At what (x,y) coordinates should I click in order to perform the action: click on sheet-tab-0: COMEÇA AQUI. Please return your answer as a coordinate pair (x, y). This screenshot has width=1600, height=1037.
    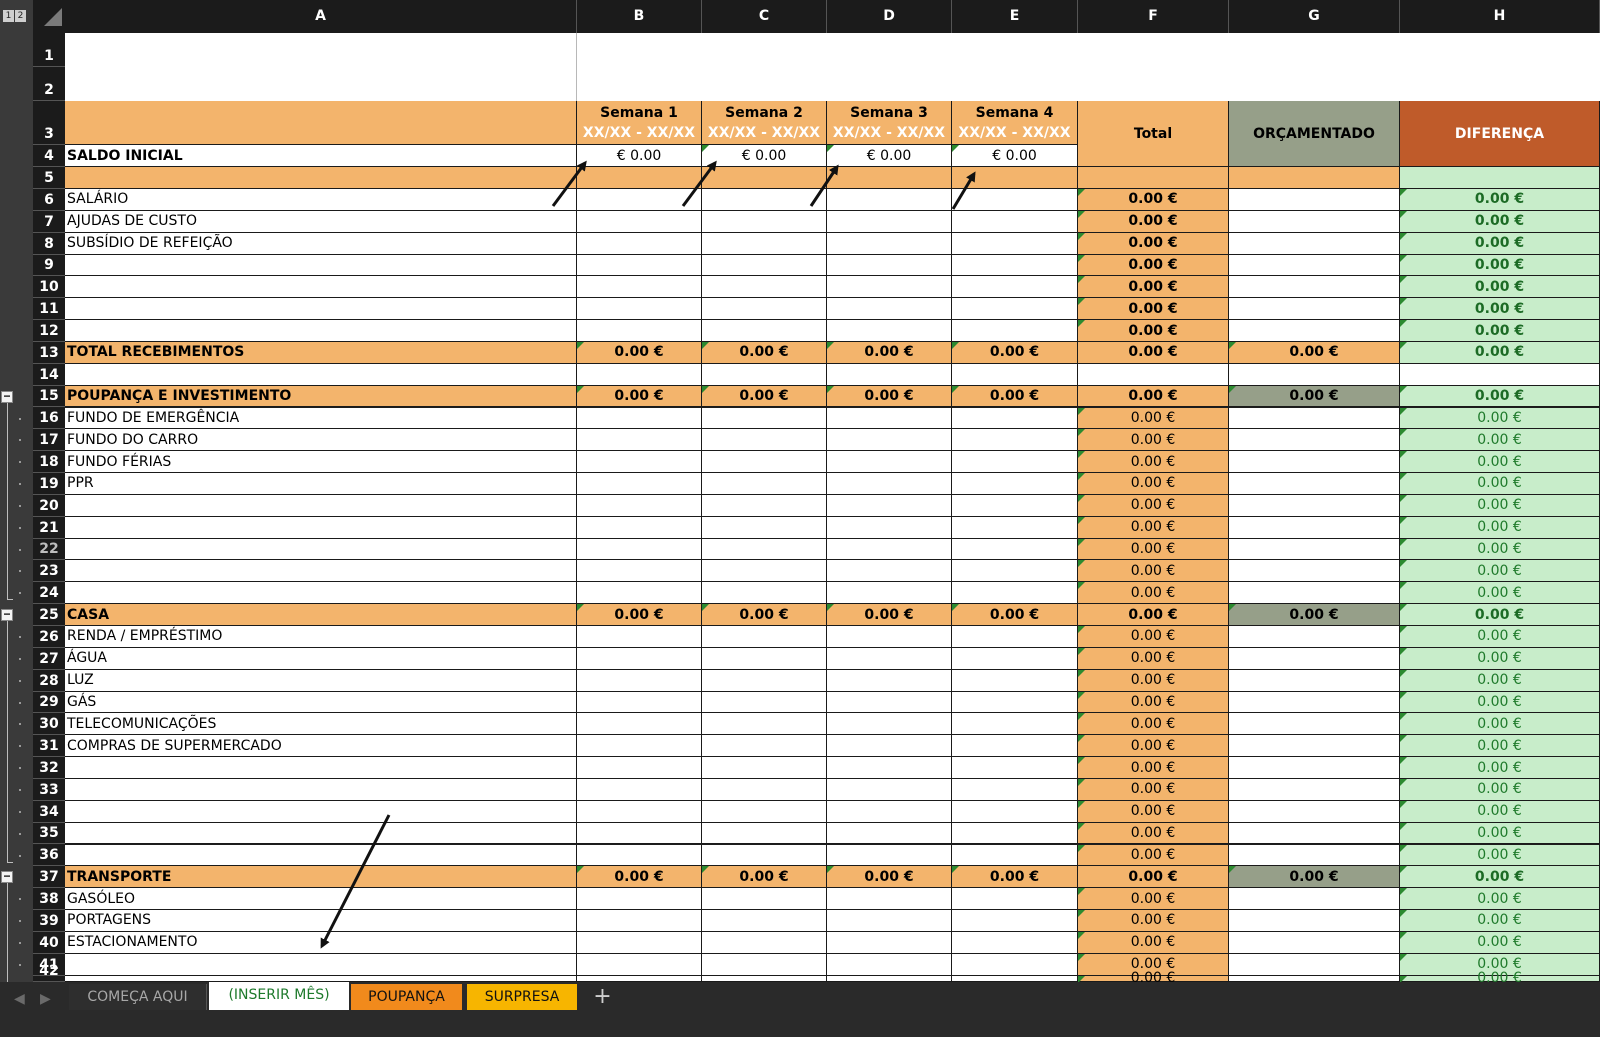
    Looking at the image, I should click on (138, 997).